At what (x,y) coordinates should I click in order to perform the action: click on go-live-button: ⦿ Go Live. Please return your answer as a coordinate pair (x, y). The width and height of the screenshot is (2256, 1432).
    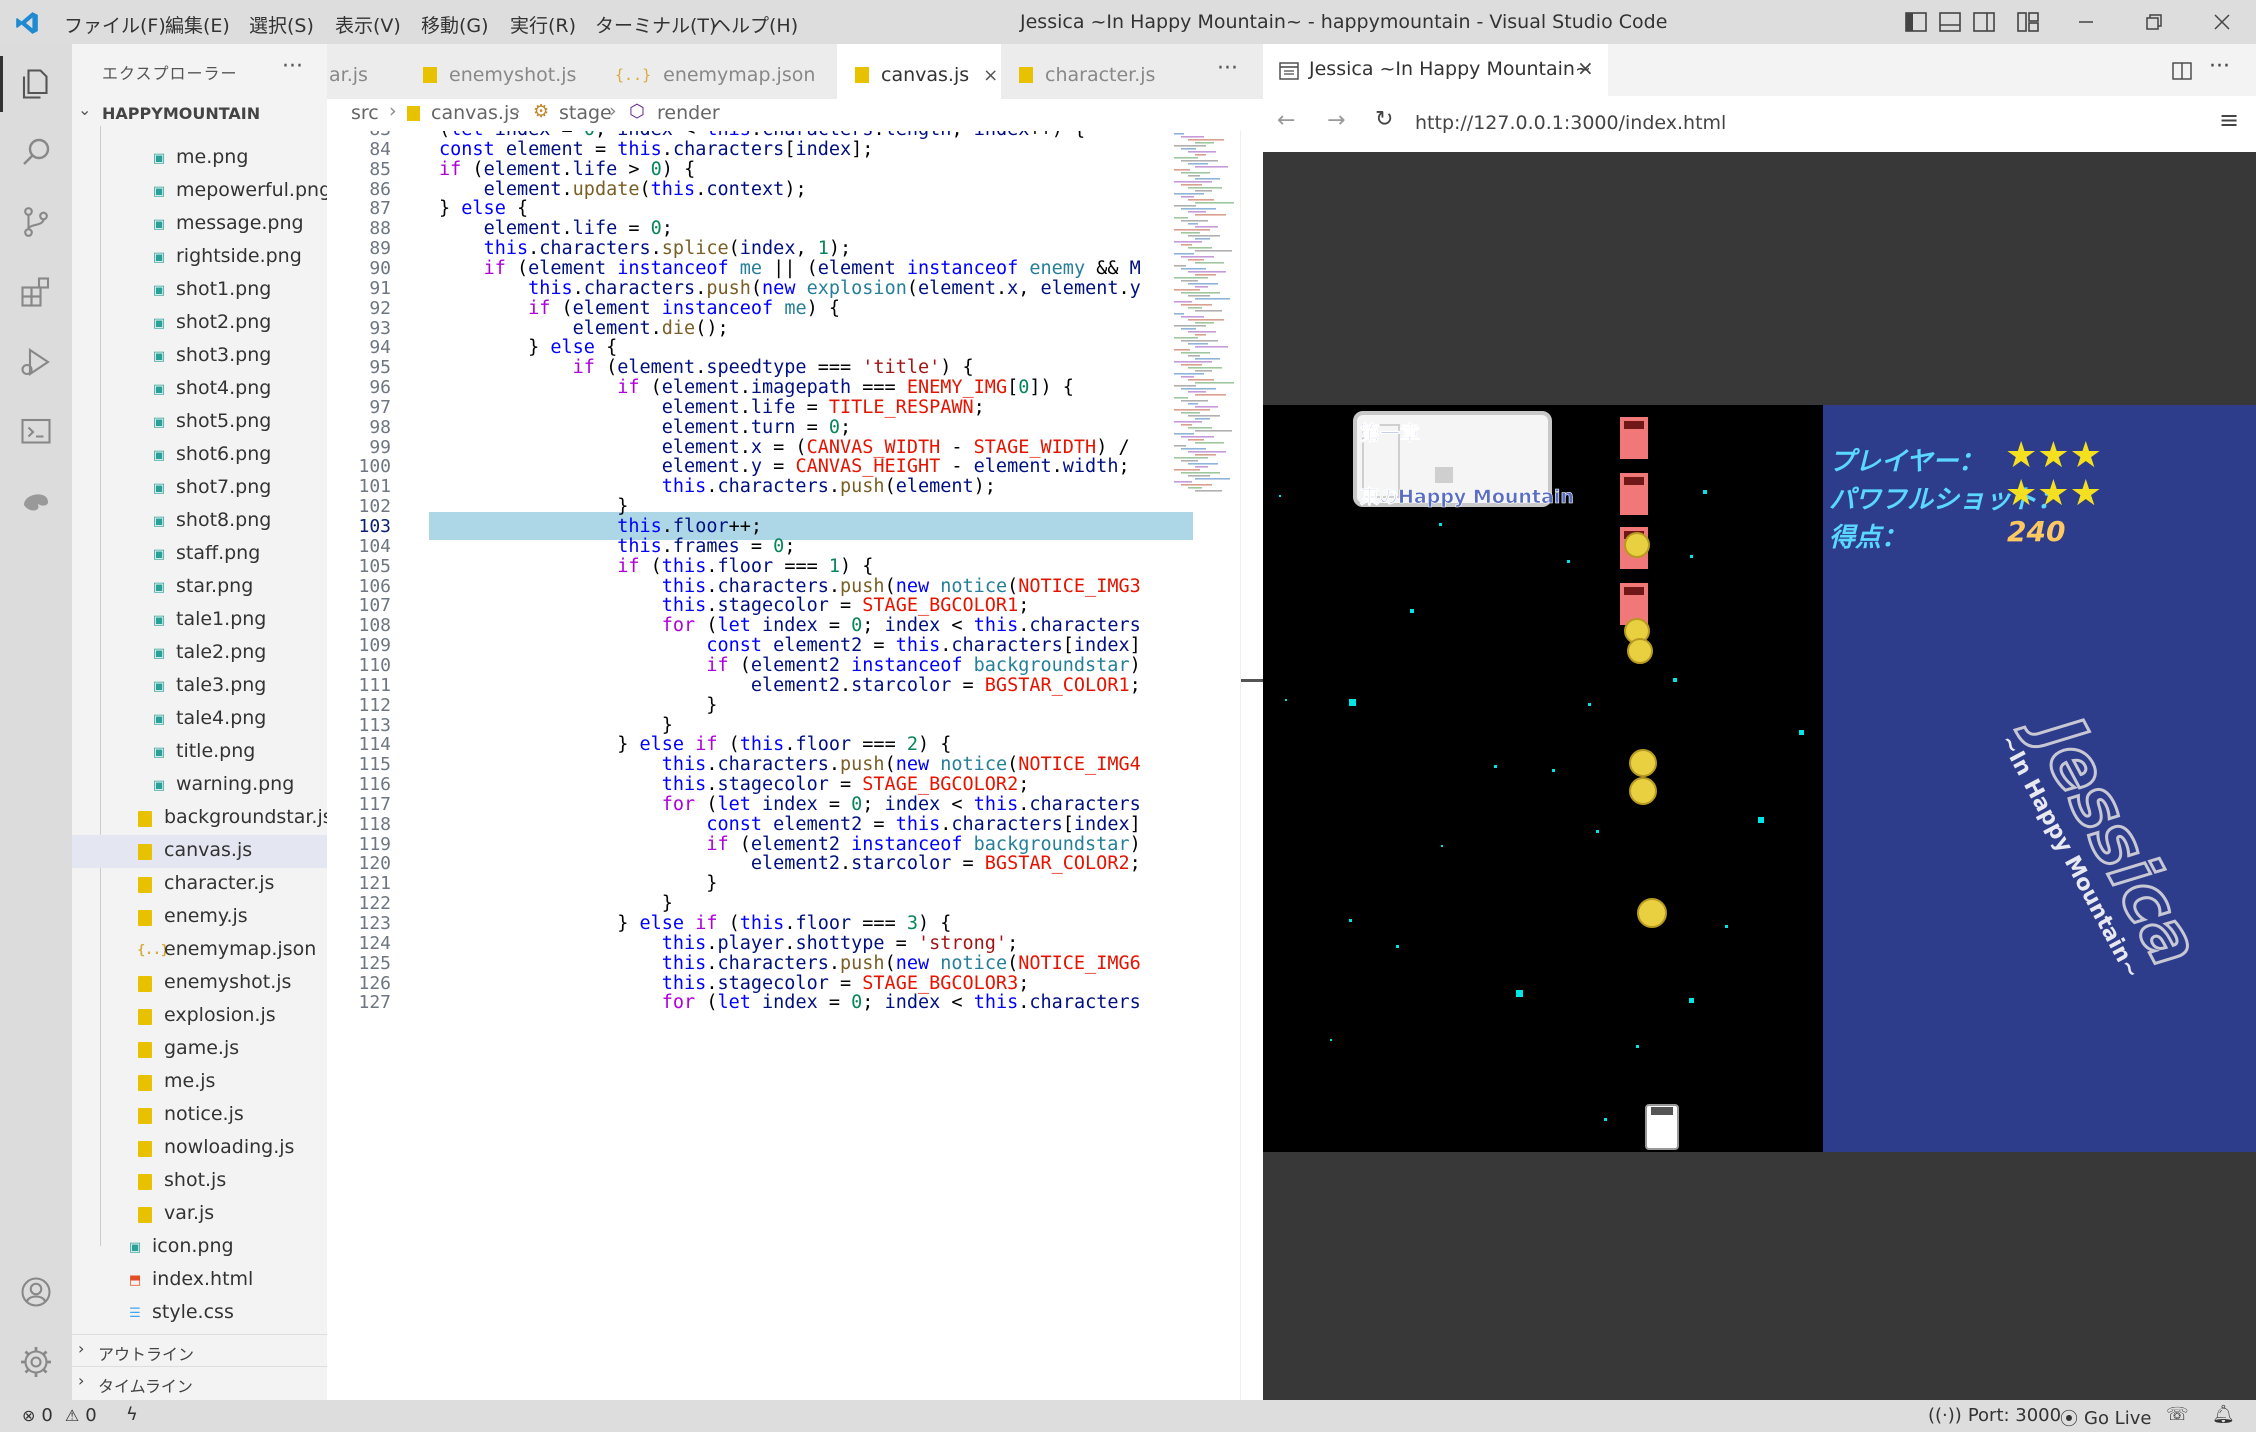
    Looking at the image, I should click on (2105, 1418).